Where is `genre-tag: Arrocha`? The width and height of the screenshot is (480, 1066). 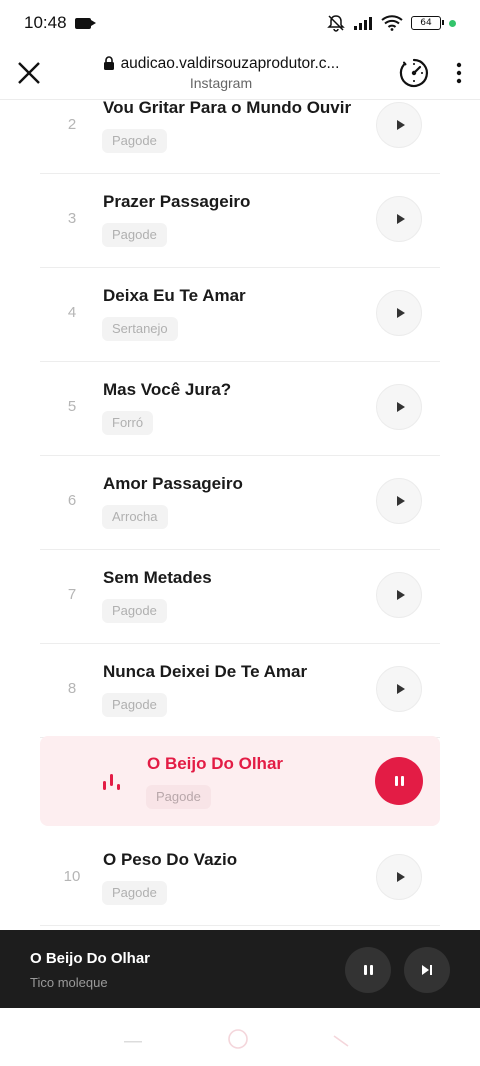
genre-tag: Arrocha is located at coordinates (135, 517).